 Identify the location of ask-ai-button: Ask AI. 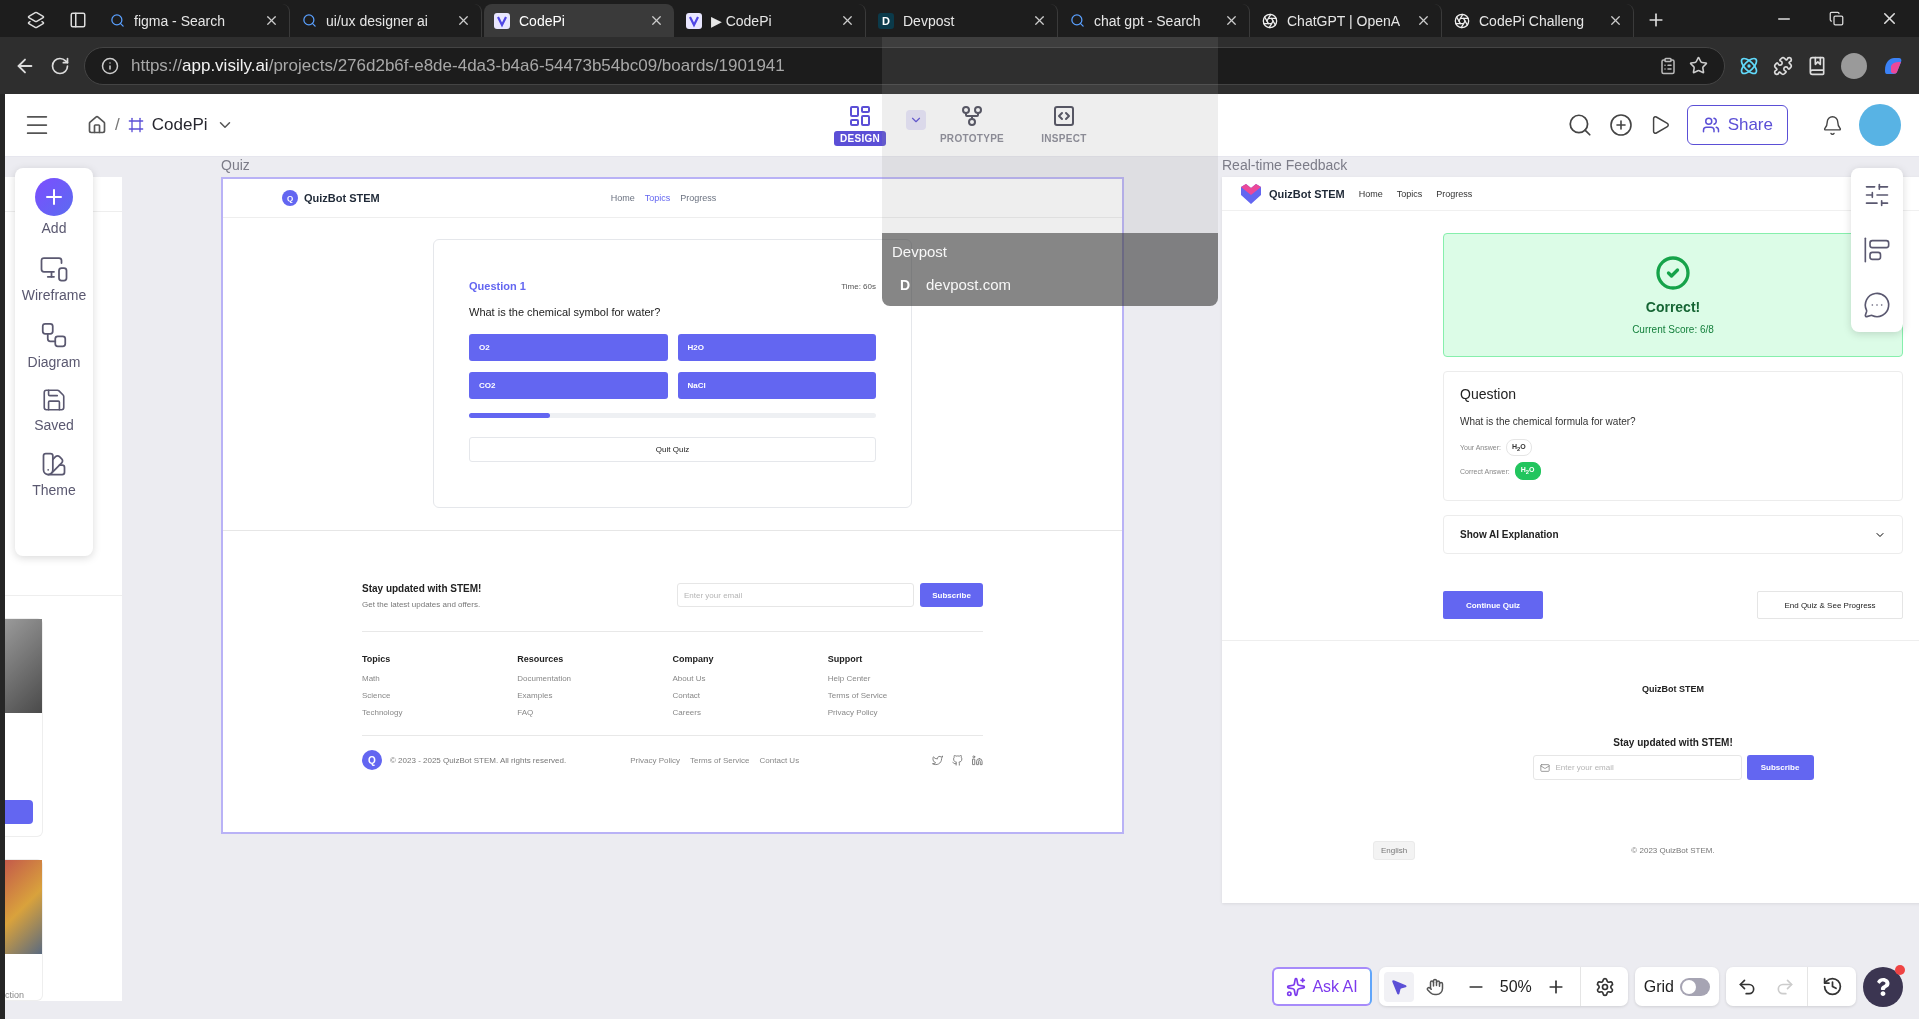
(1322, 986).